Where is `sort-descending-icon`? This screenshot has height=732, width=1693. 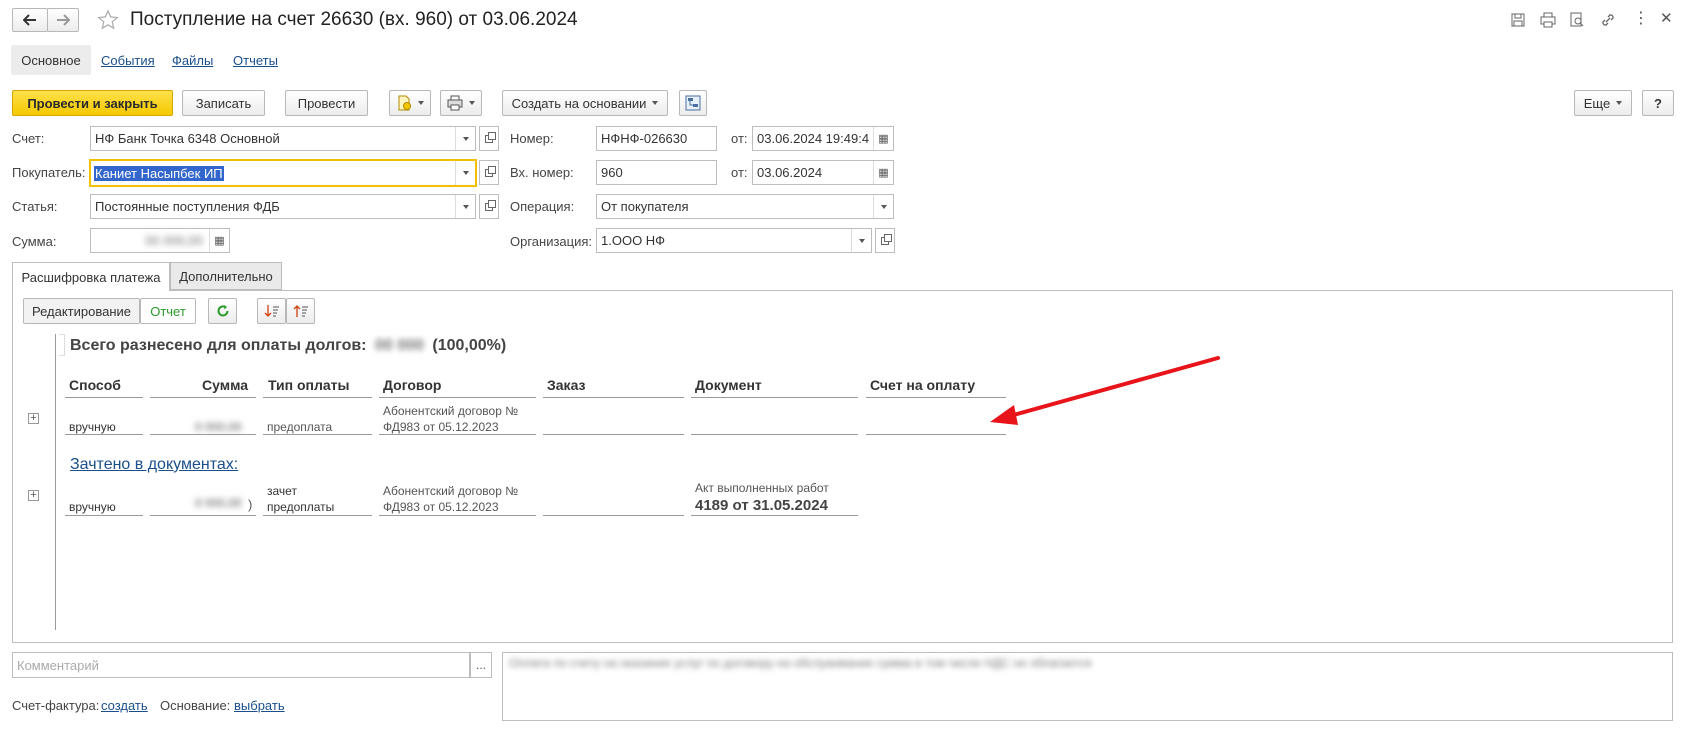 sort-descending-icon is located at coordinates (271, 311).